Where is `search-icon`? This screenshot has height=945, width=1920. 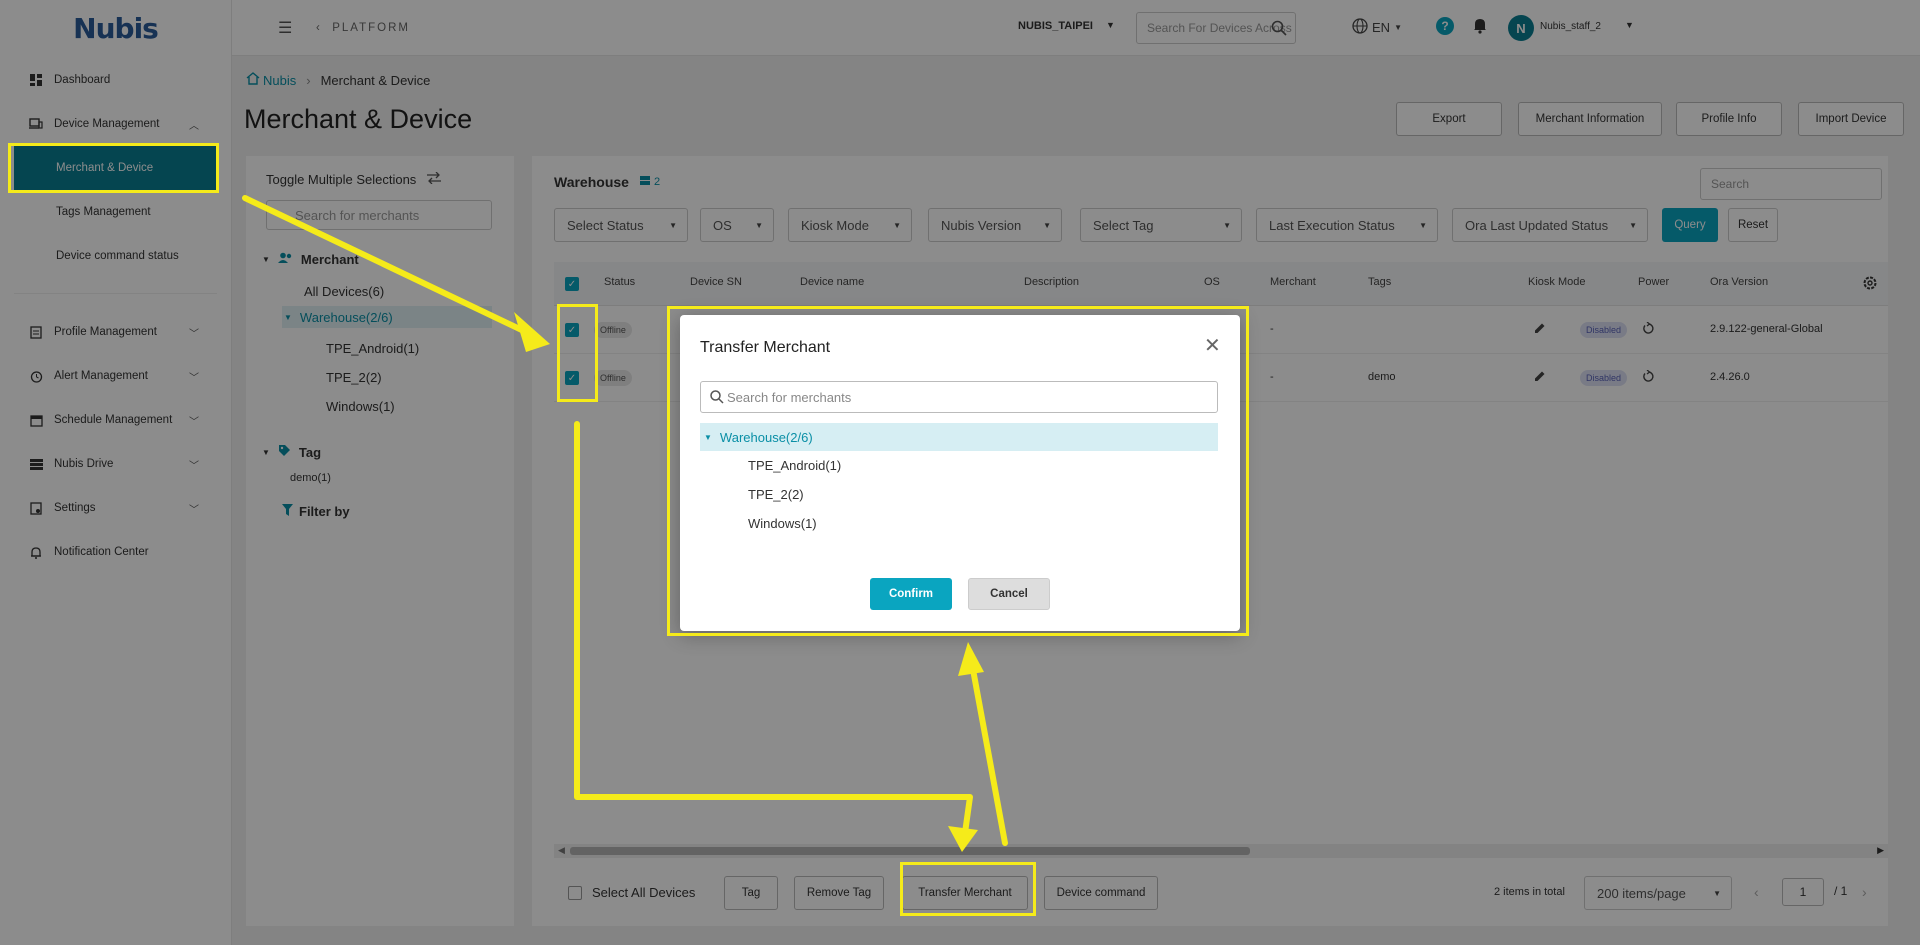 search-icon is located at coordinates (717, 398).